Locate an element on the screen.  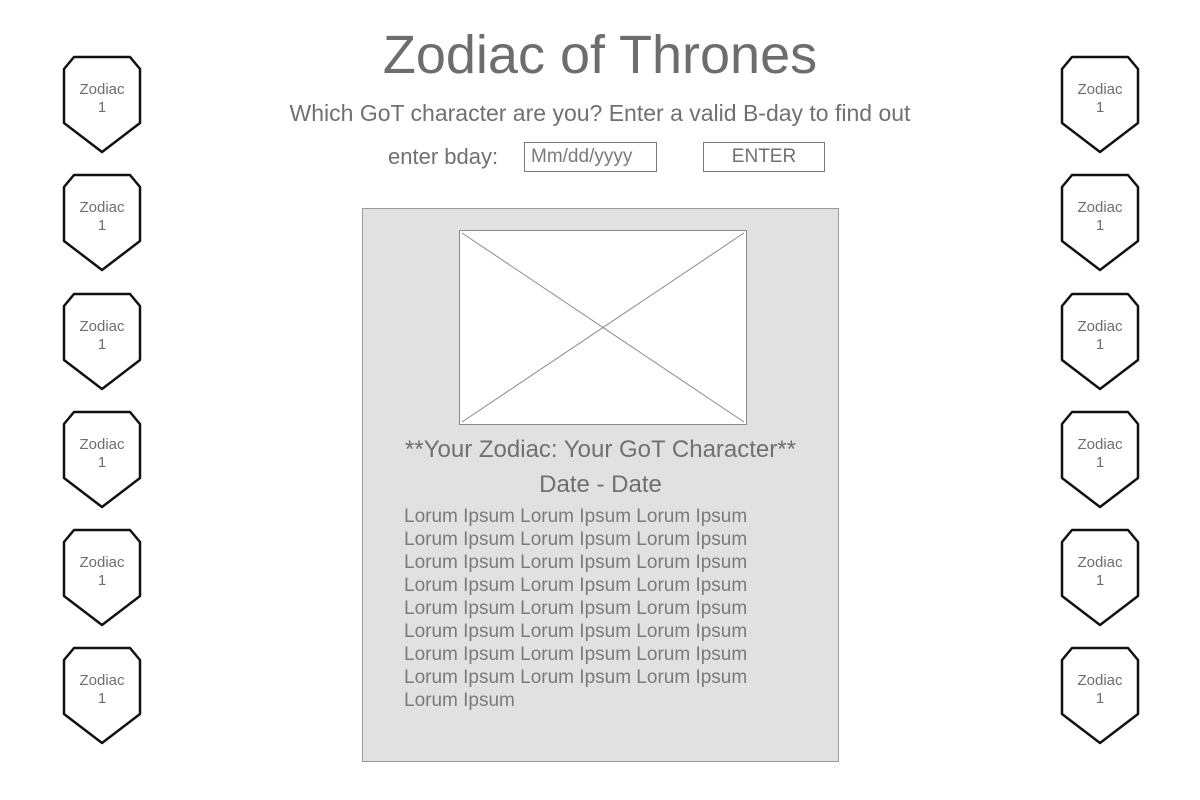
zodiac-badge-left-2: Zodiac 1 is located at coordinates (102, 223).